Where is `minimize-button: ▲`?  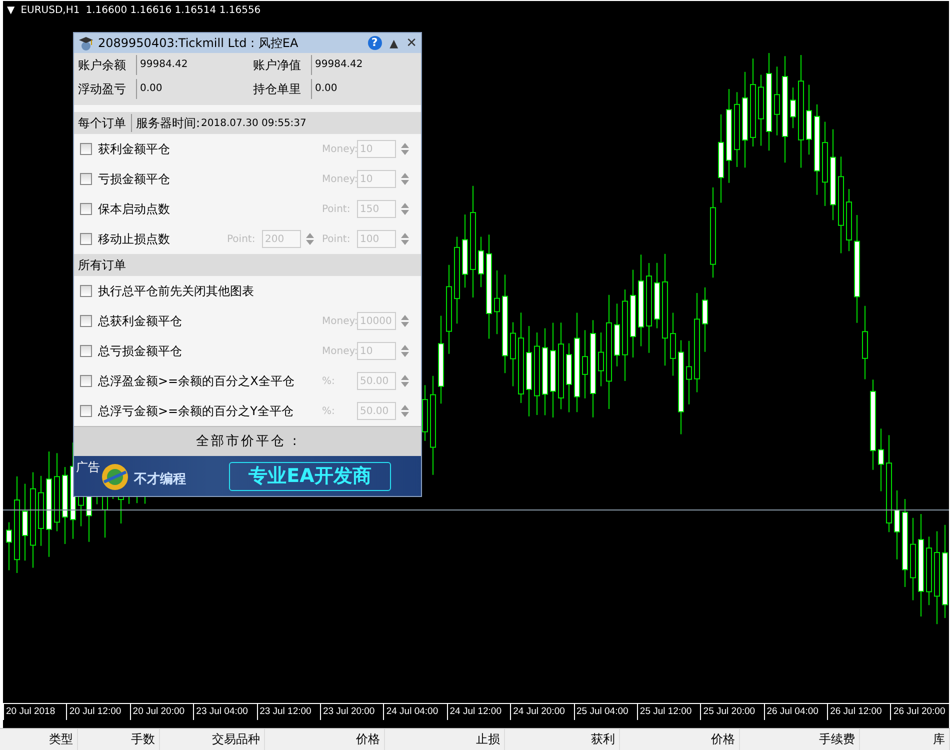
minimize-button: ▲ is located at coordinates (394, 43).